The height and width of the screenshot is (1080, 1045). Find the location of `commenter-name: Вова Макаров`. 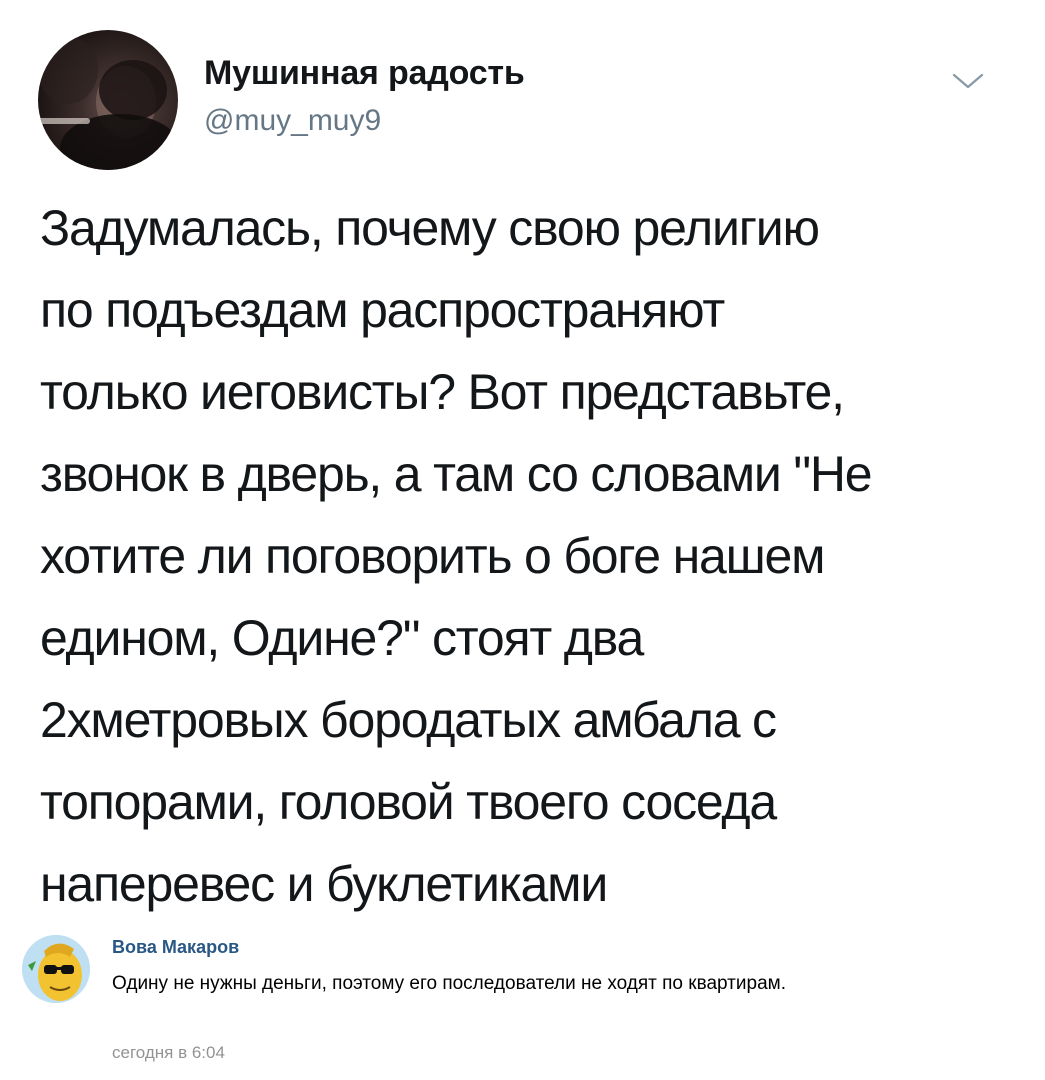

commenter-name: Вова Макаров is located at coordinates (175, 947).